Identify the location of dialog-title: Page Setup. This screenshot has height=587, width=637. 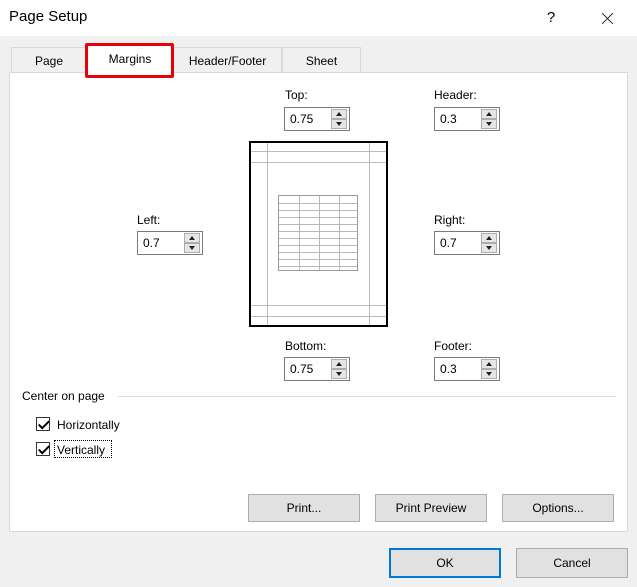
(48, 16).